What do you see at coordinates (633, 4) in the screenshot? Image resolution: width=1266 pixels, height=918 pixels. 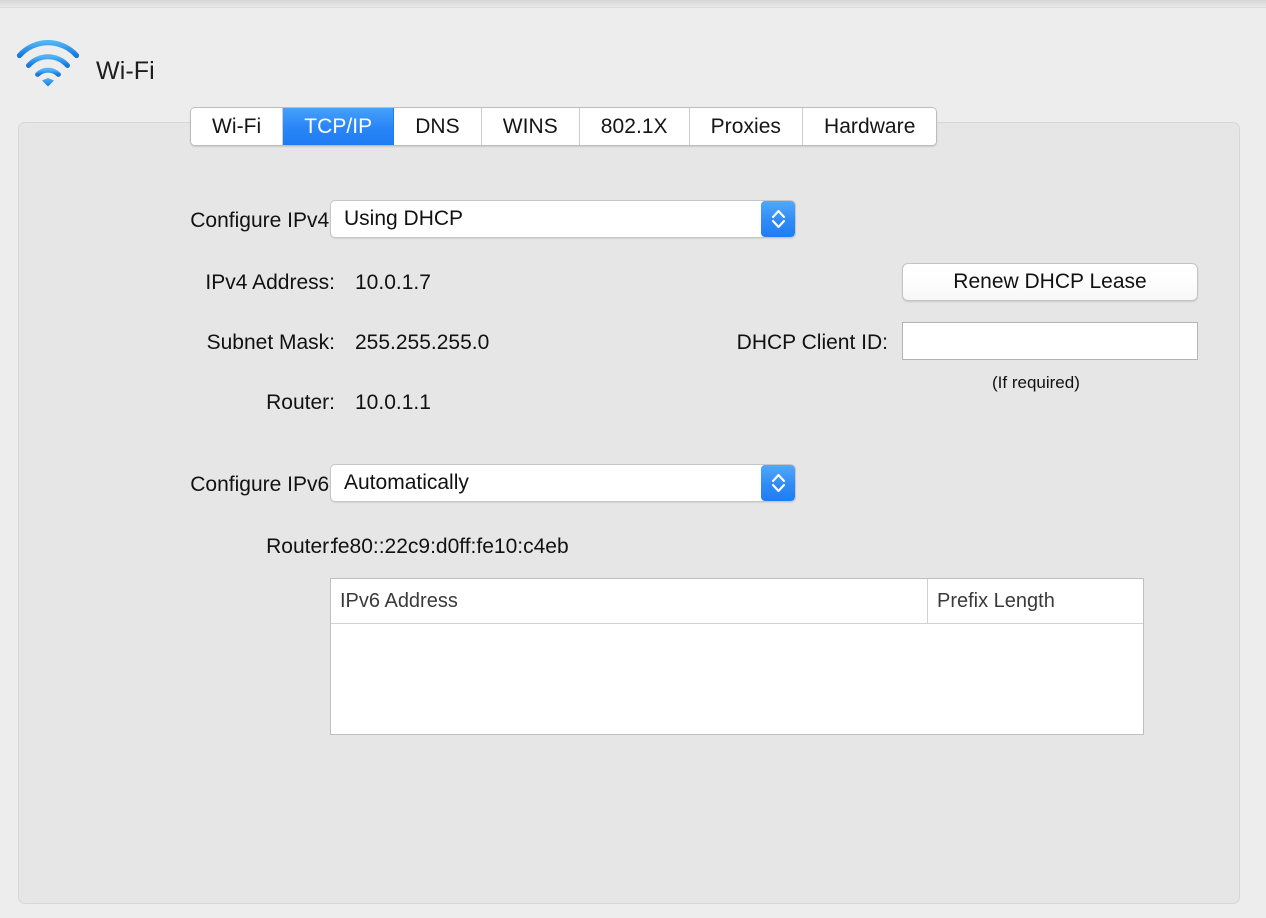 I see `window-top-edge` at bounding box center [633, 4].